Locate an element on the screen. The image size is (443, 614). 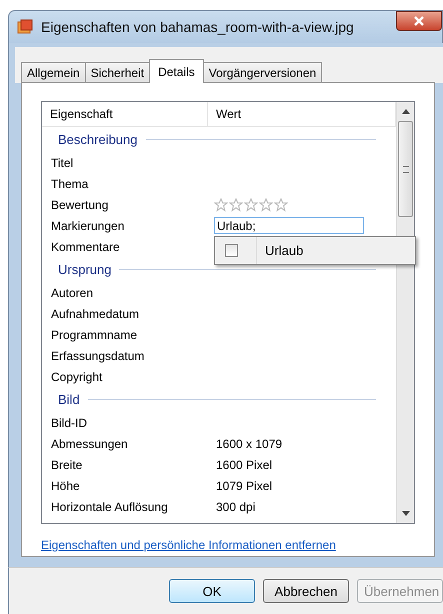
property-name: Bild-ID is located at coordinates (69, 423).